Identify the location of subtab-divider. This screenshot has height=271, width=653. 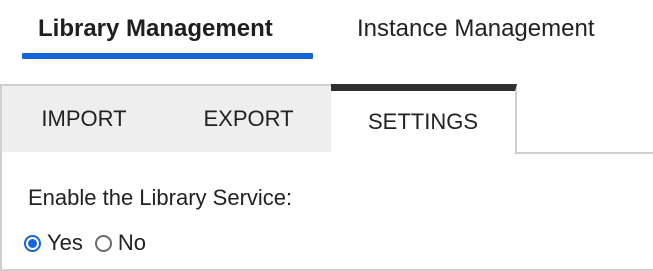
(584, 153).